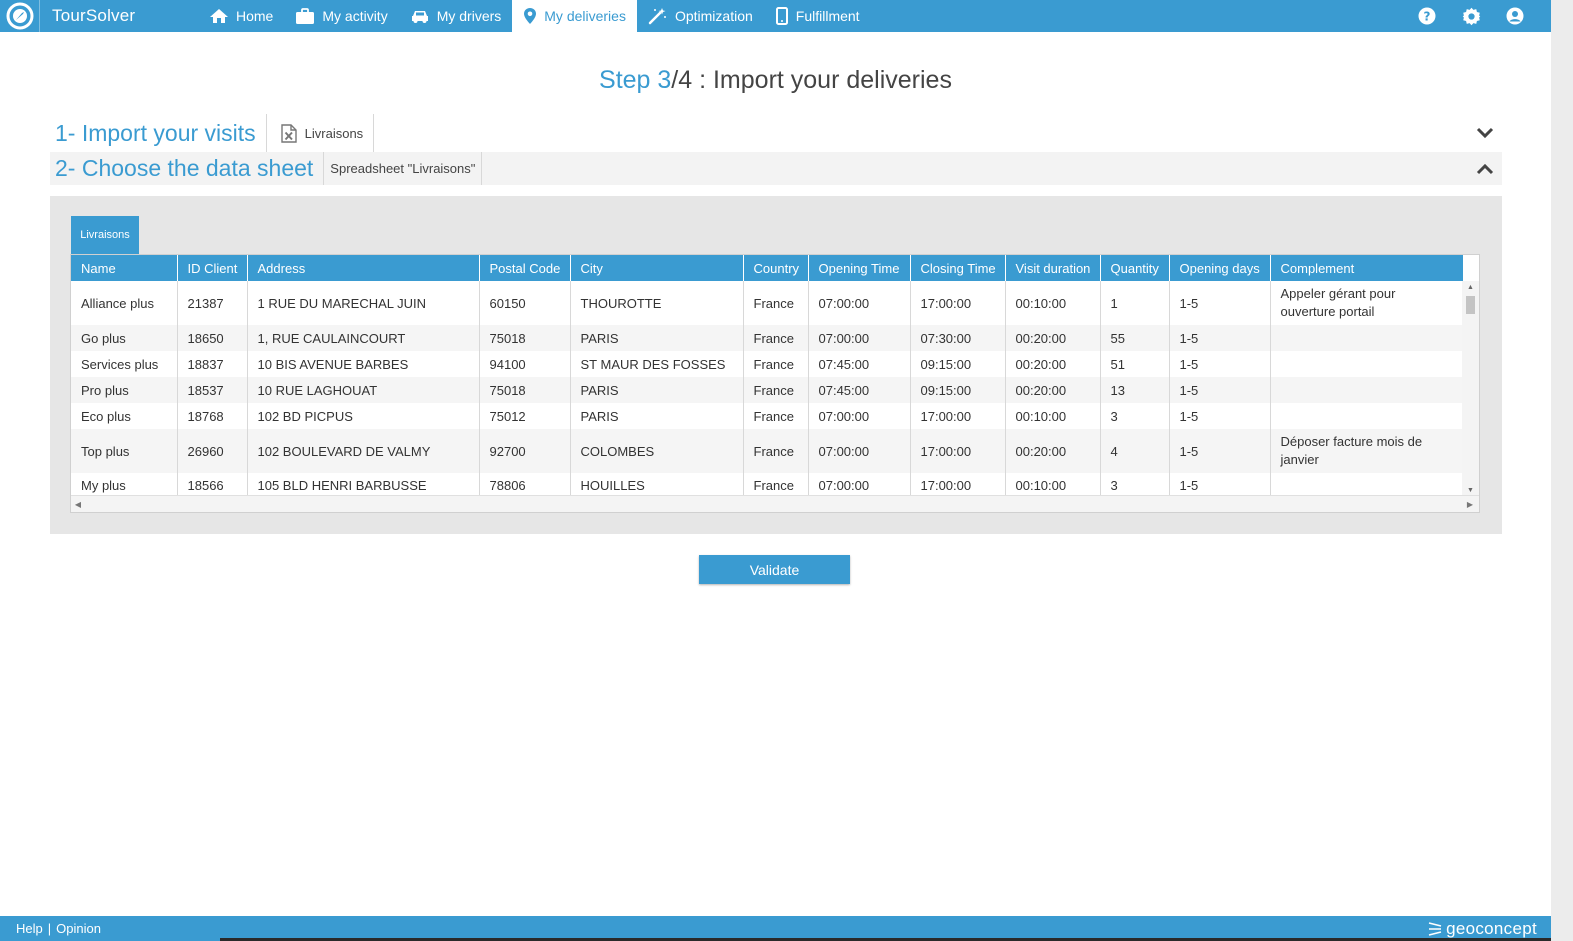 The image size is (1573, 941). What do you see at coordinates (124, 268) in the screenshot?
I see `column-header: Name` at bounding box center [124, 268].